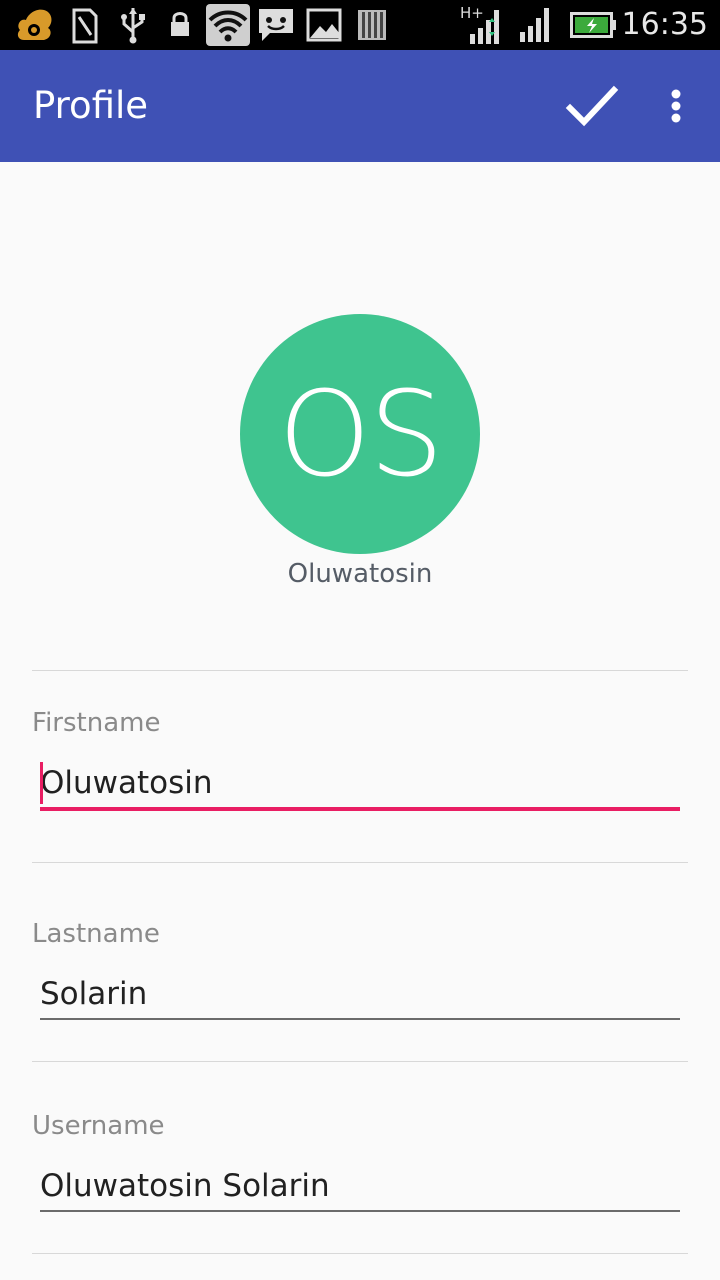  Describe the element at coordinates (98, 1126) in the screenshot. I see `username-label: Username` at that location.